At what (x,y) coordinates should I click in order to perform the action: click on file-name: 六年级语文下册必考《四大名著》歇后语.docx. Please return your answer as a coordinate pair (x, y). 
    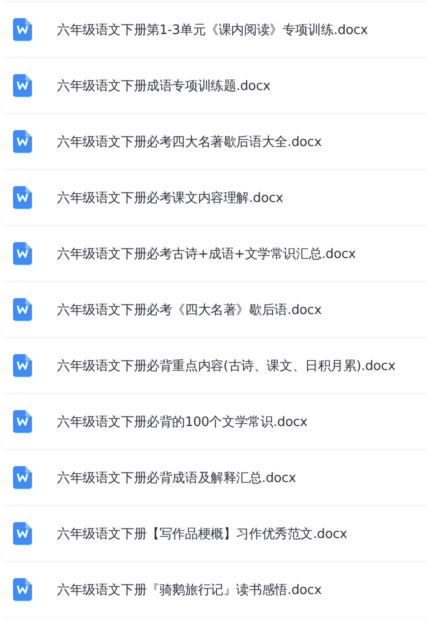
    Looking at the image, I should click on (189, 309).